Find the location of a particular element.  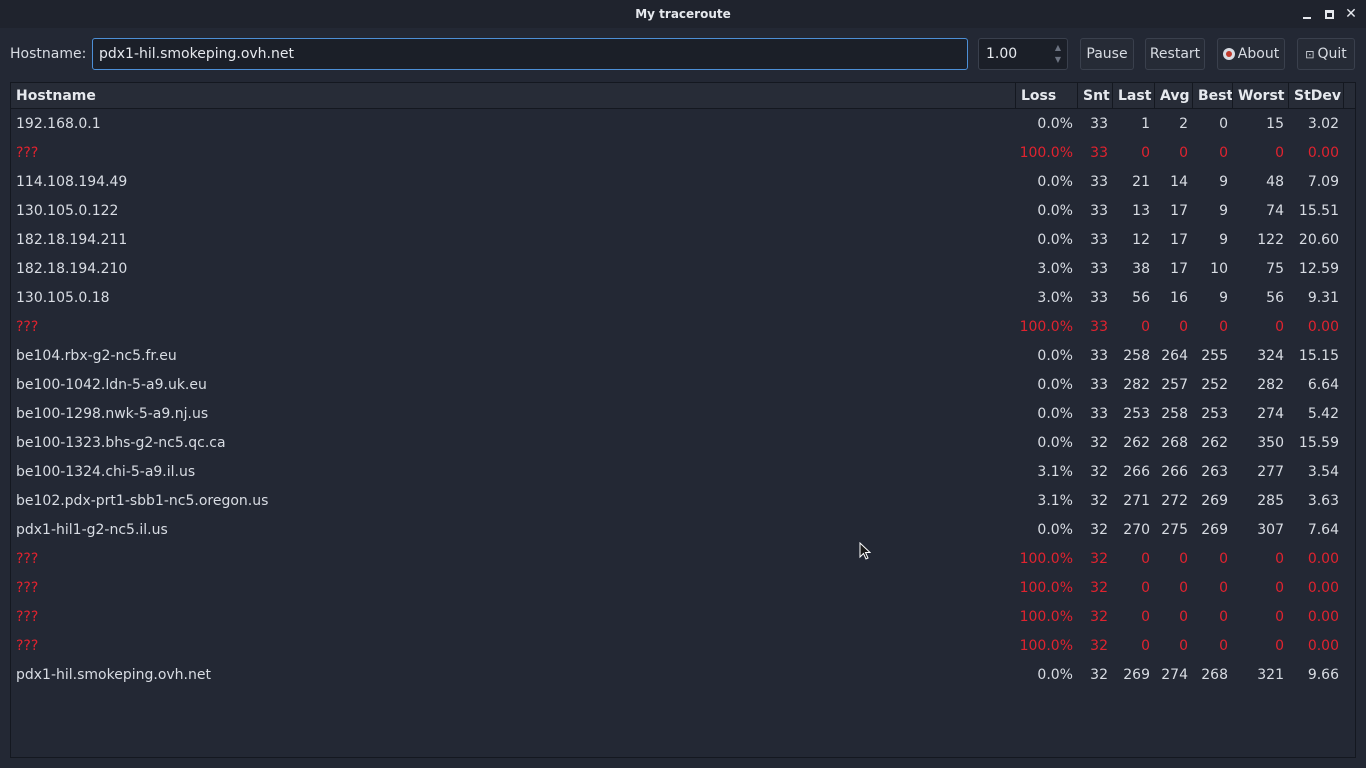

quit-button: ⊡ Quit is located at coordinates (1326, 54).